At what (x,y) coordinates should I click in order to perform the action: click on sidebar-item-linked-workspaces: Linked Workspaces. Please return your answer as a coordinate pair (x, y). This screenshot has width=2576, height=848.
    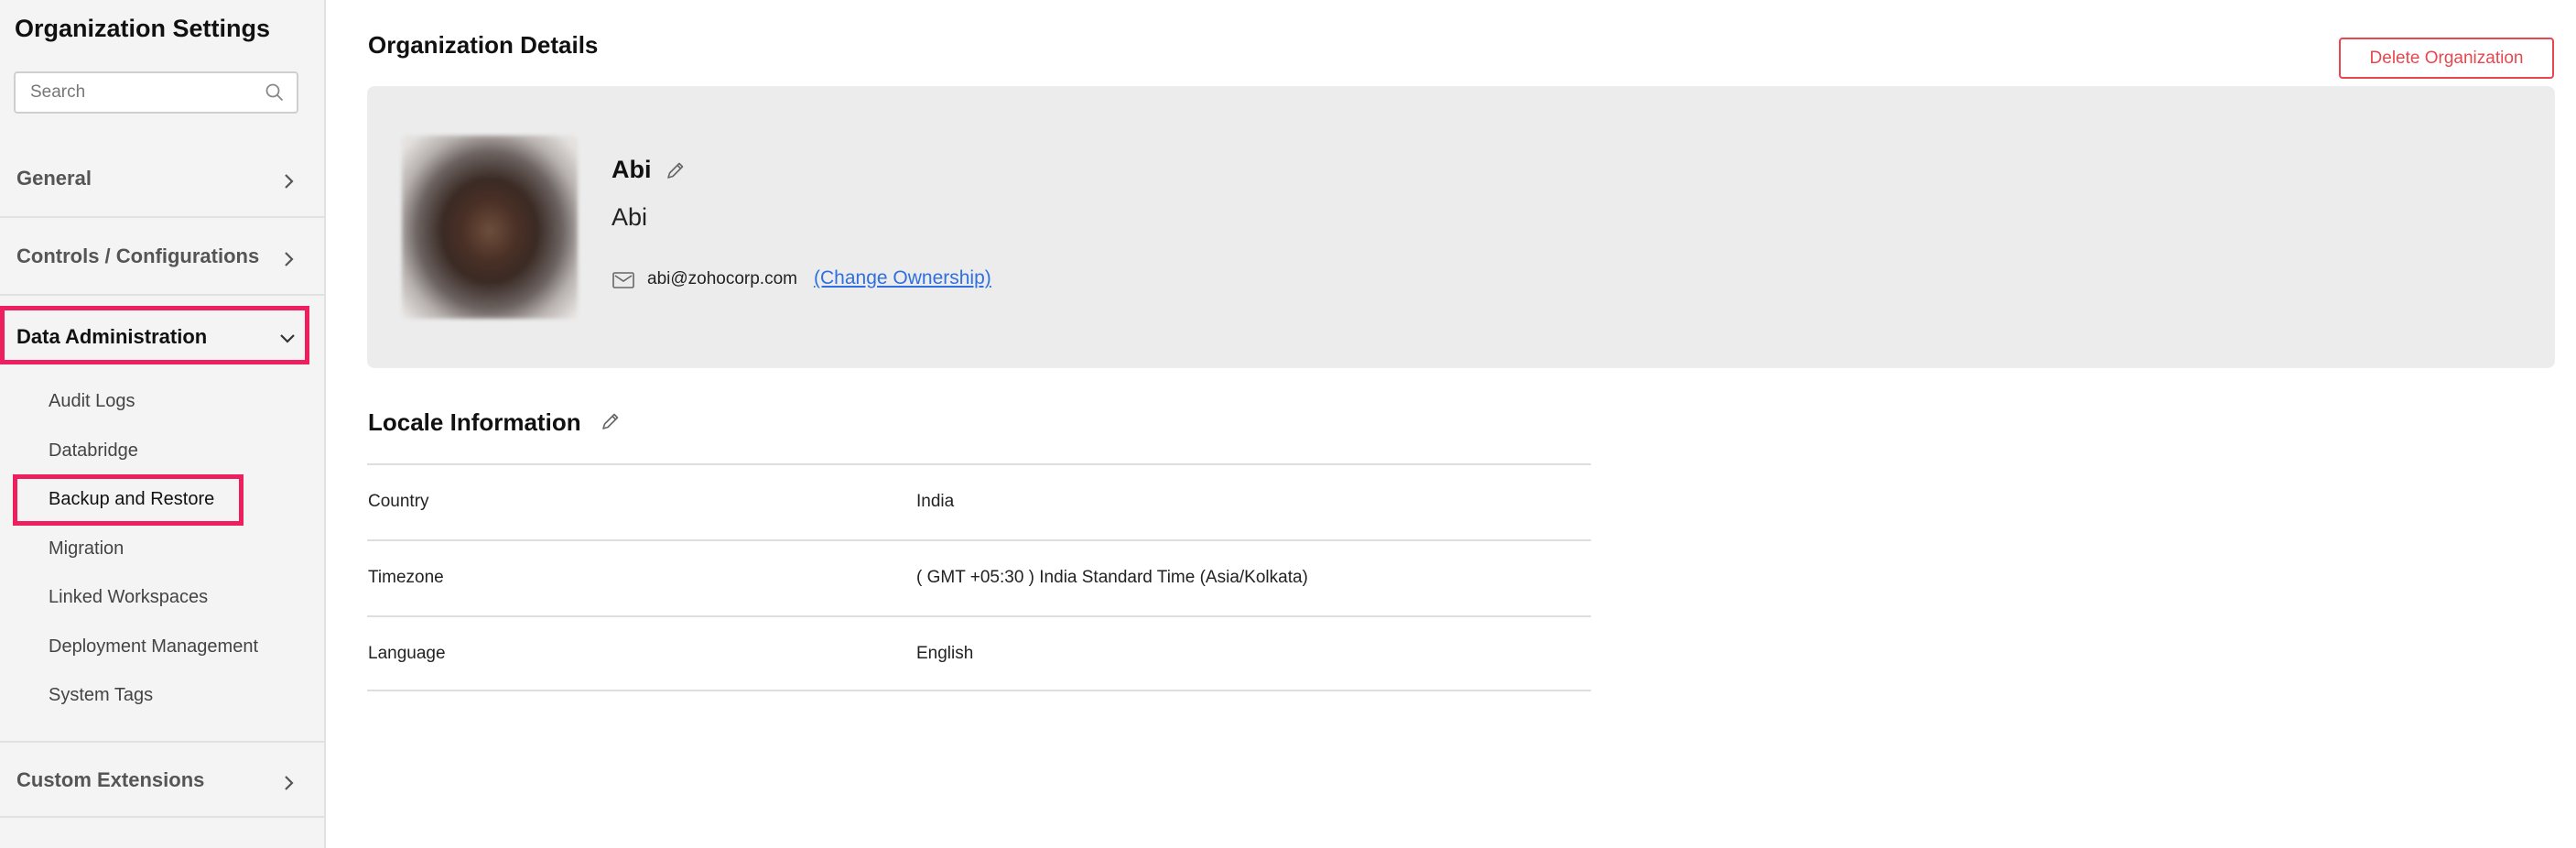
    Looking at the image, I should click on (128, 597).